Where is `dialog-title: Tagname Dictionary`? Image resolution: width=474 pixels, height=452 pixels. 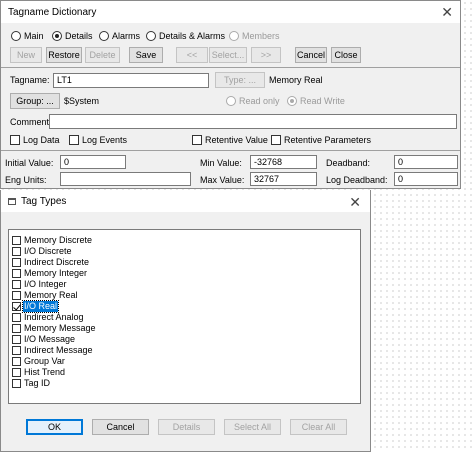 dialog-title: Tagname Dictionary is located at coordinates (52, 12).